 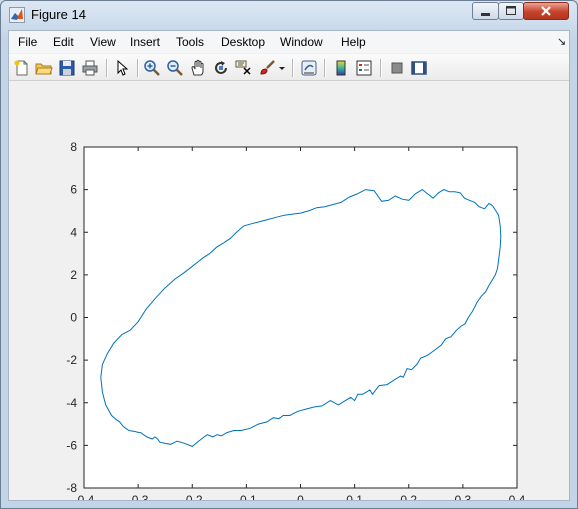 I want to click on open-file-icon, so click(x=44, y=68).